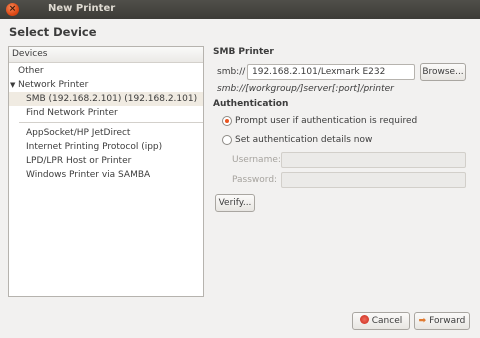  Describe the element at coordinates (106, 113) in the screenshot. I see `list-item-find-network-printer: Find Network Printer` at that location.